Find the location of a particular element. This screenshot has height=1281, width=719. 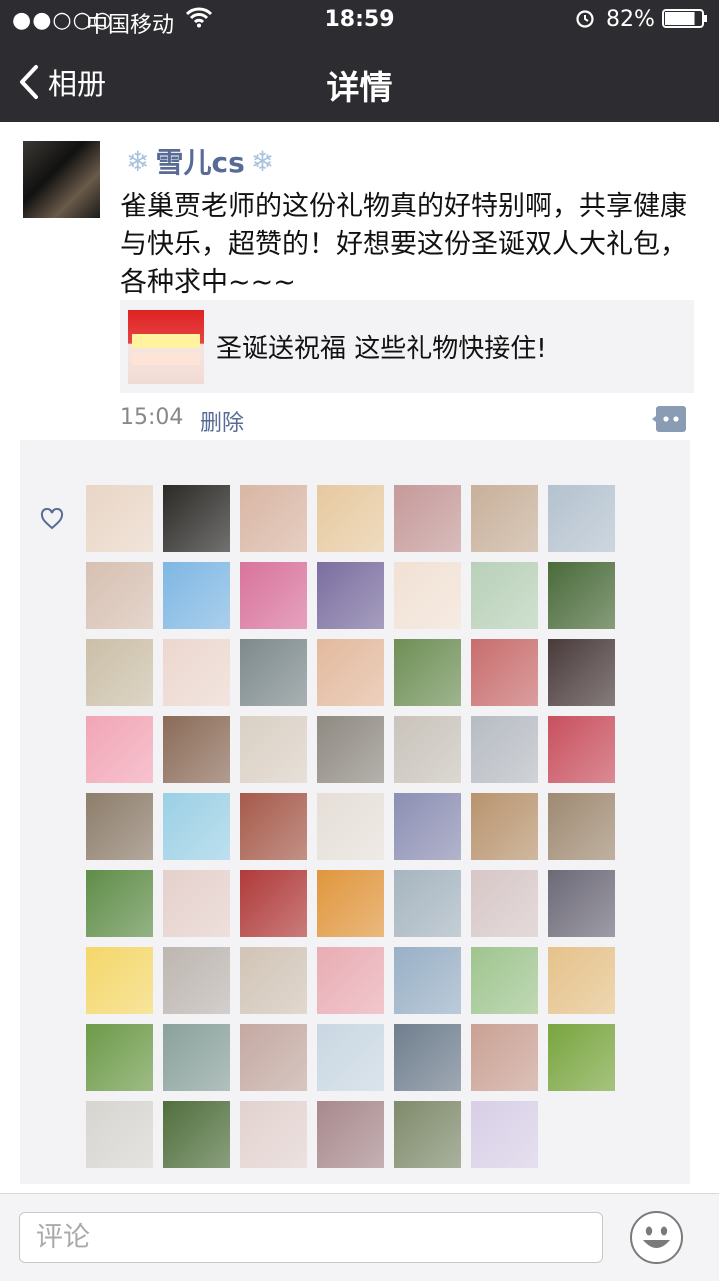

author-avatar is located at coordinates (61, 179).